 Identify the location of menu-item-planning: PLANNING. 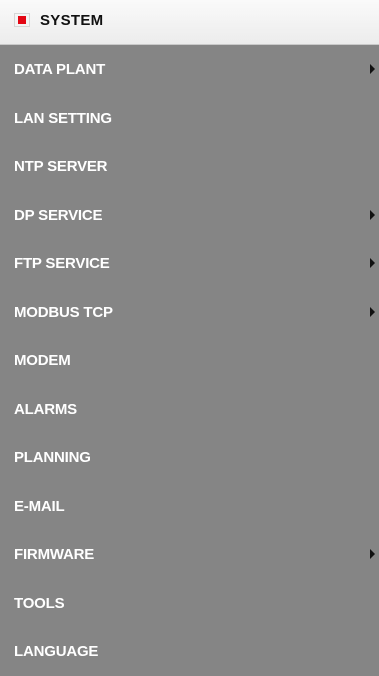
(189, 457).